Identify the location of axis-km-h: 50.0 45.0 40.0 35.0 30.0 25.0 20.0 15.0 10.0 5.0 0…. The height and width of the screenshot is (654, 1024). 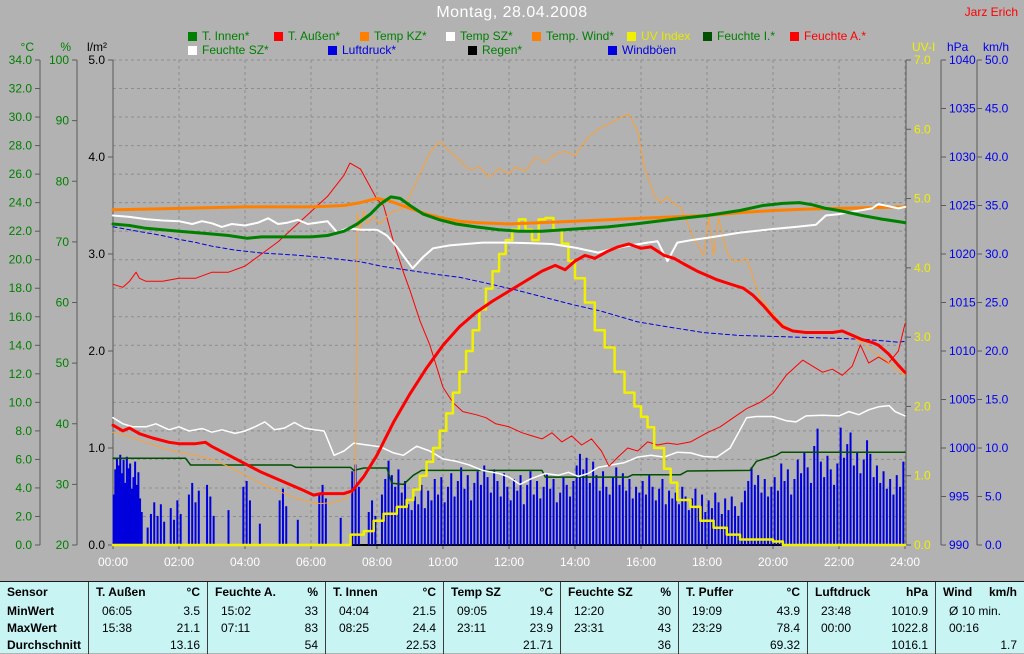
(992, 296).